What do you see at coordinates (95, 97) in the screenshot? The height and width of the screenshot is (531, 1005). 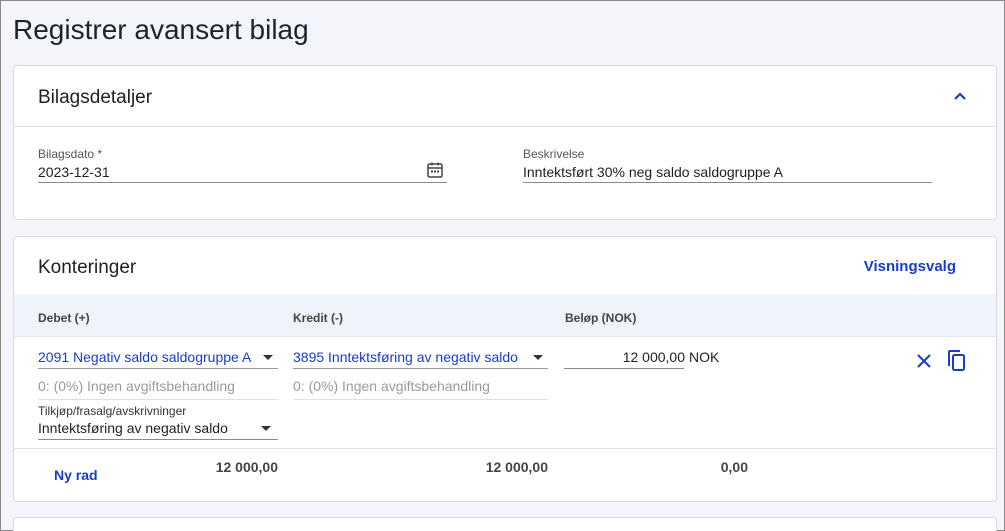 I see `voucher-details-title: Bilagsdetaljer` at bounding box center [95, 97].